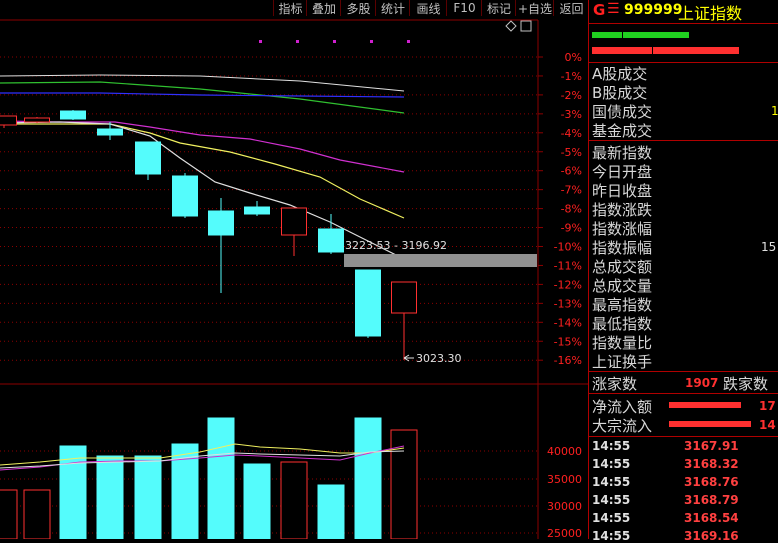 The image size is (778, 543). Describe the element at coordinates (599, 10) in the screenshot. I see `g-label: G` at that location.